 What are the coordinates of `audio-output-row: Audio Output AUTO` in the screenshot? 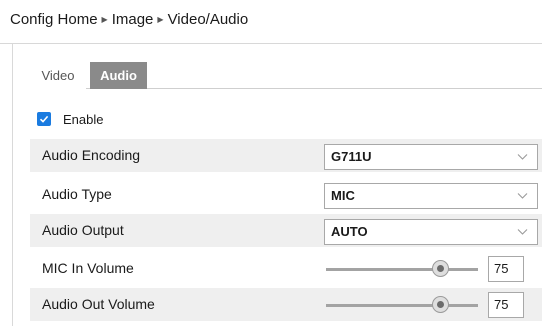 It's located at (286, 230).